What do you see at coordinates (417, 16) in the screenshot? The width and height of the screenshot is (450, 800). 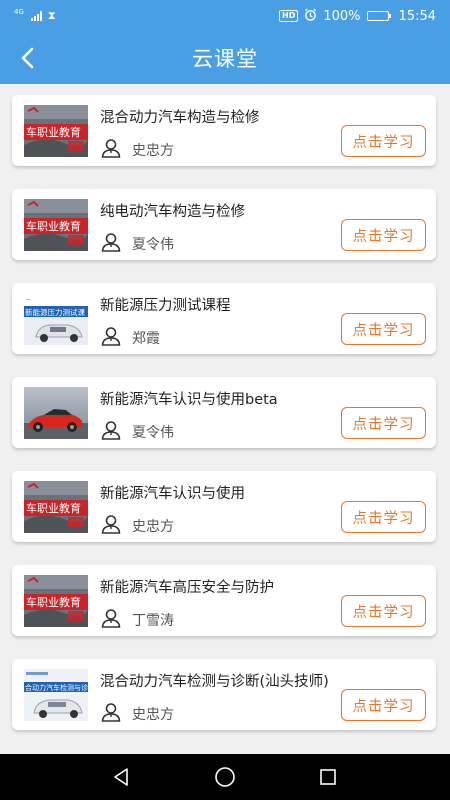 I see `clock: 15:54` at bounding box center [417, 16].